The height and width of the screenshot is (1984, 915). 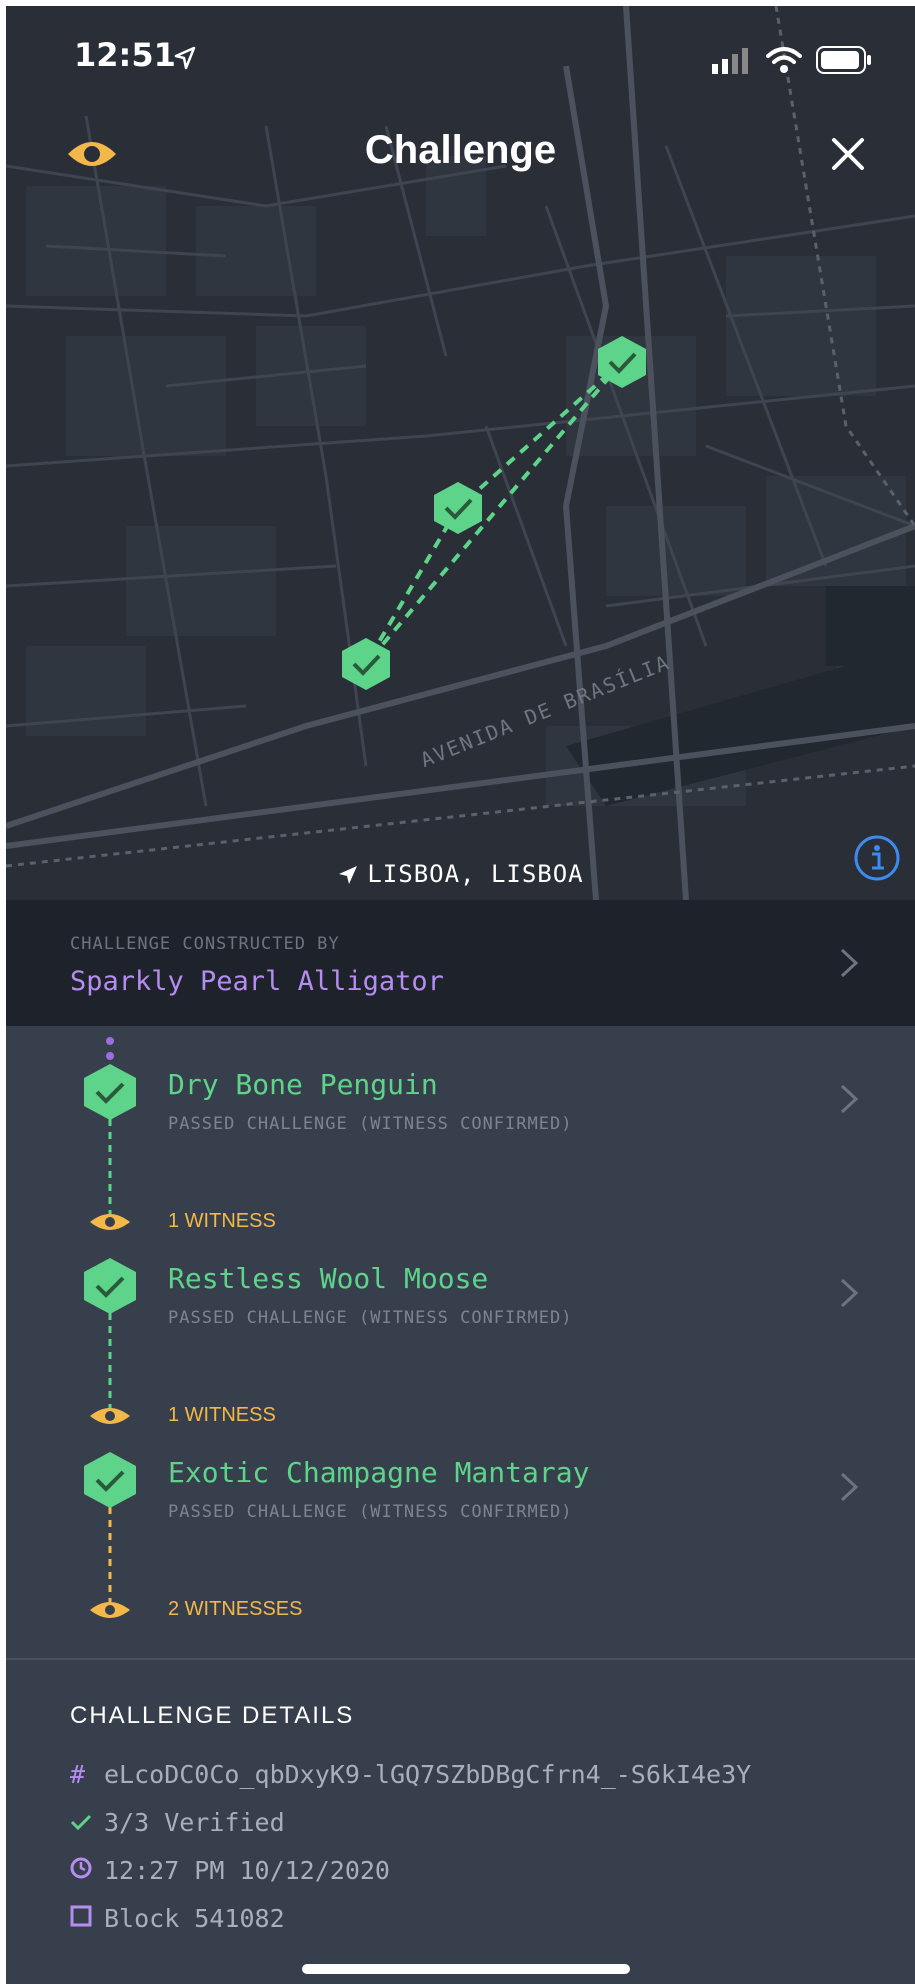 What do you see at coordinates (784, 60) in the screenshot?
I see `wifi-icon` at bounding box center [784, 60].